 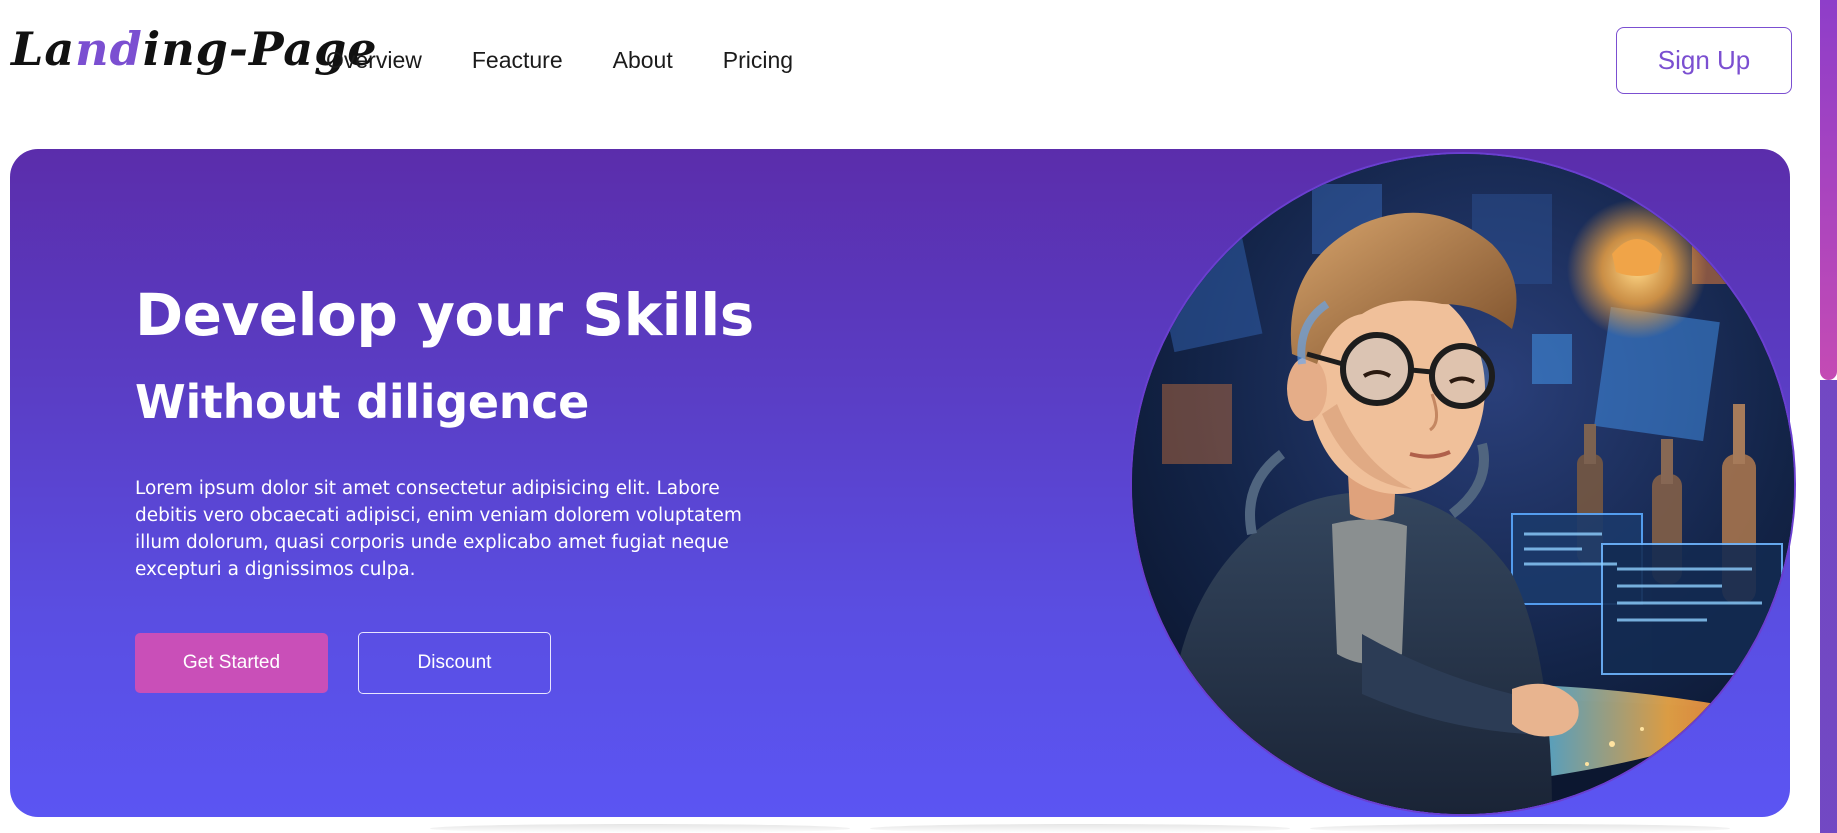 I want to click on nav-link-pricing: Pricing, so click(x=758, y=60).